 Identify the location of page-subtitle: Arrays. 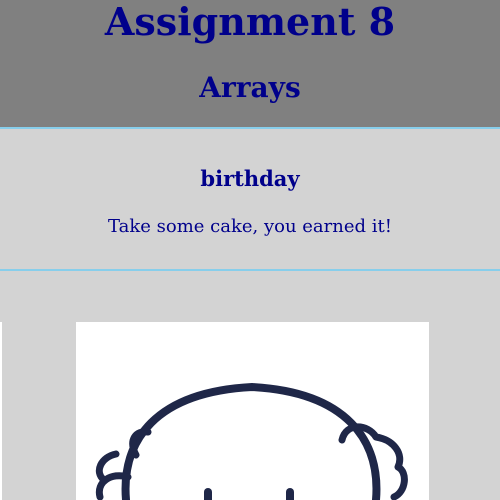
(250, 87).